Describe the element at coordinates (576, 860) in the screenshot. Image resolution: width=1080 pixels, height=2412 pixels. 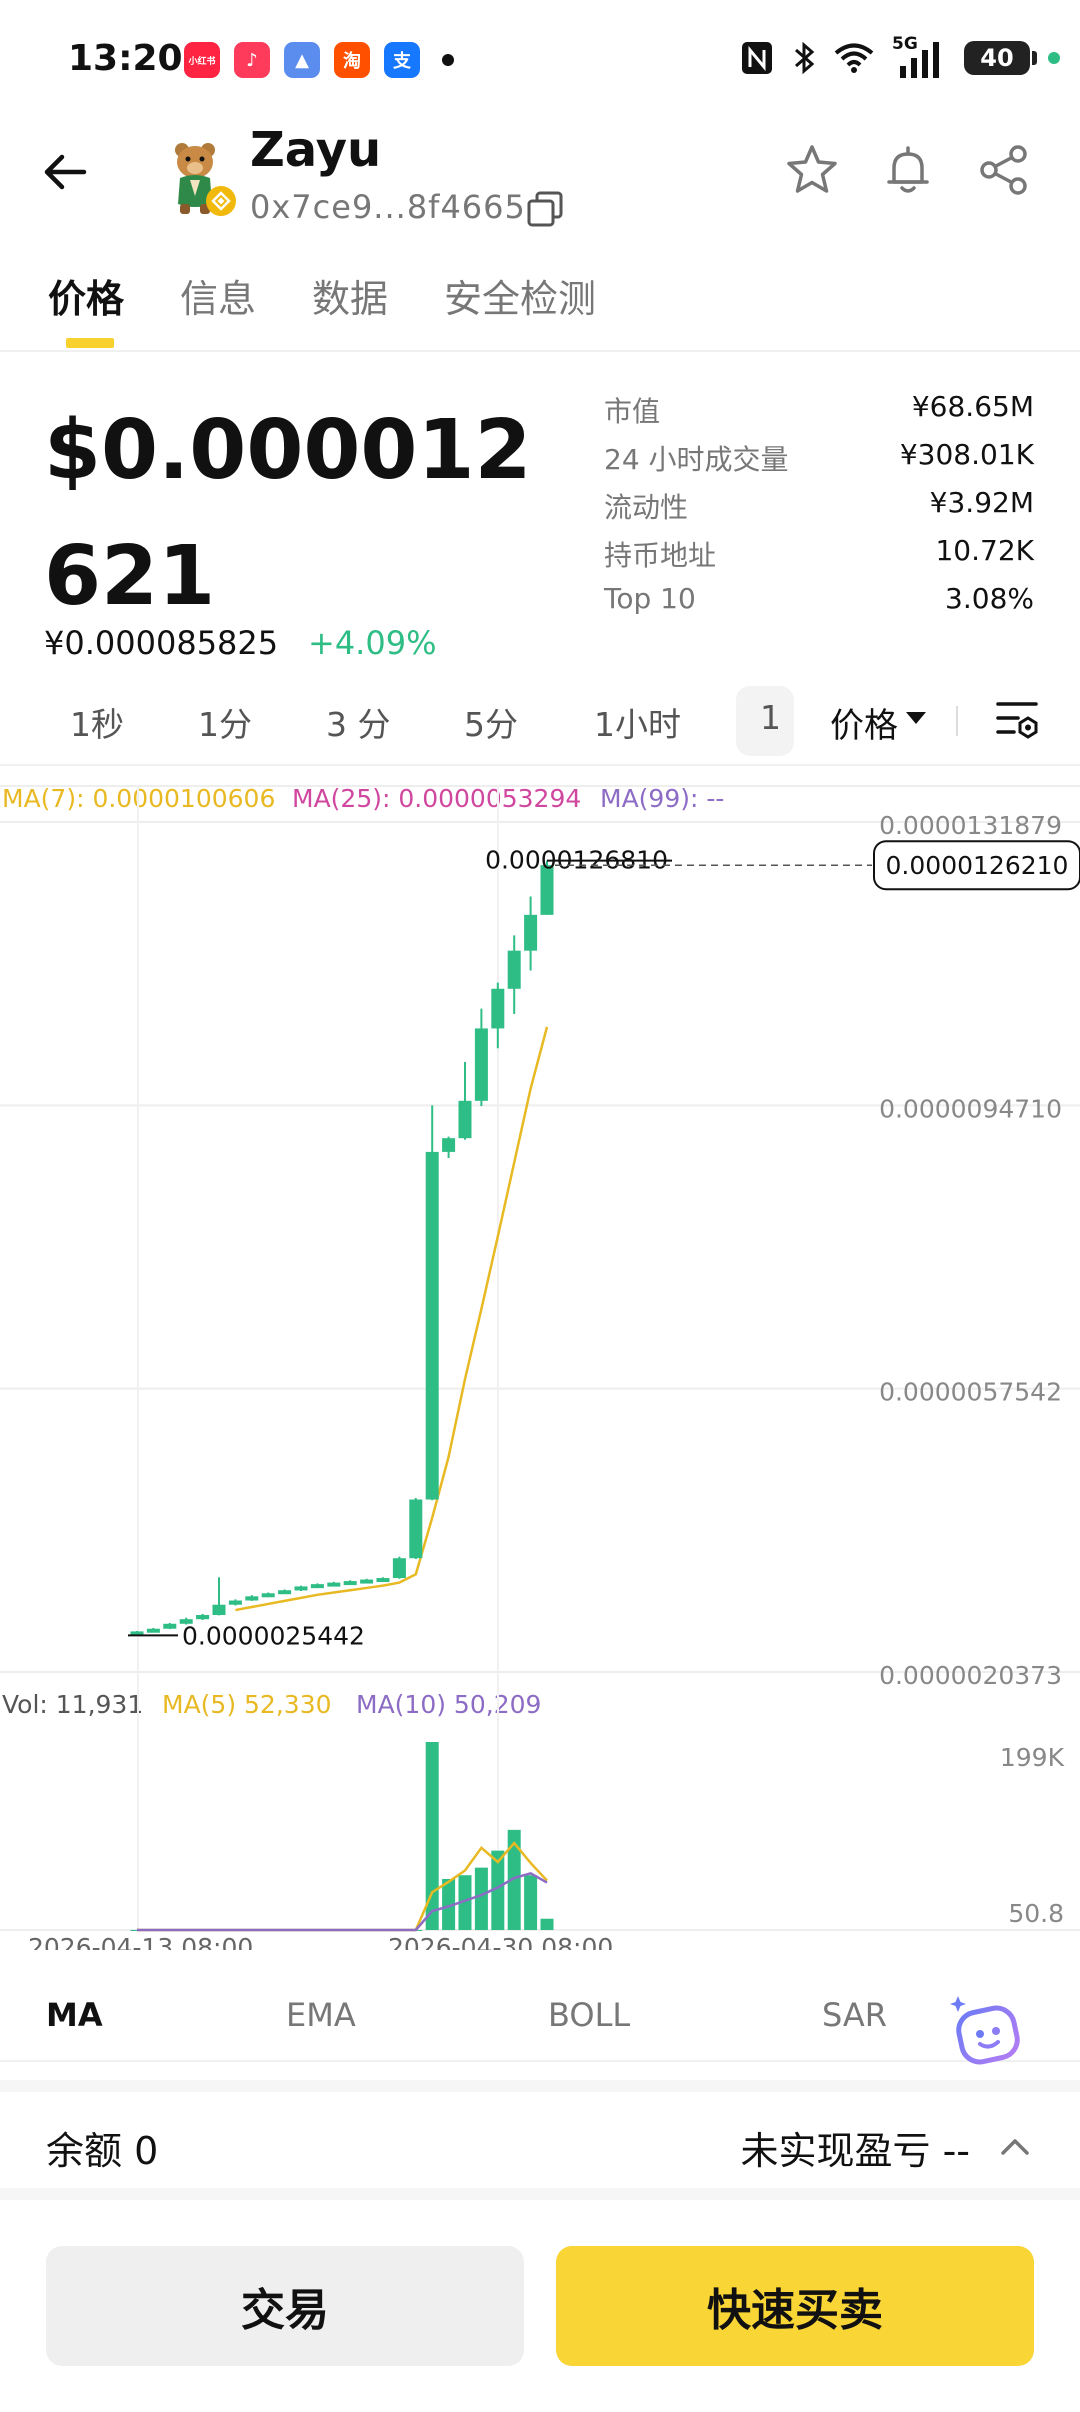
I see `high-price-label: 0.0000126810` at that location.